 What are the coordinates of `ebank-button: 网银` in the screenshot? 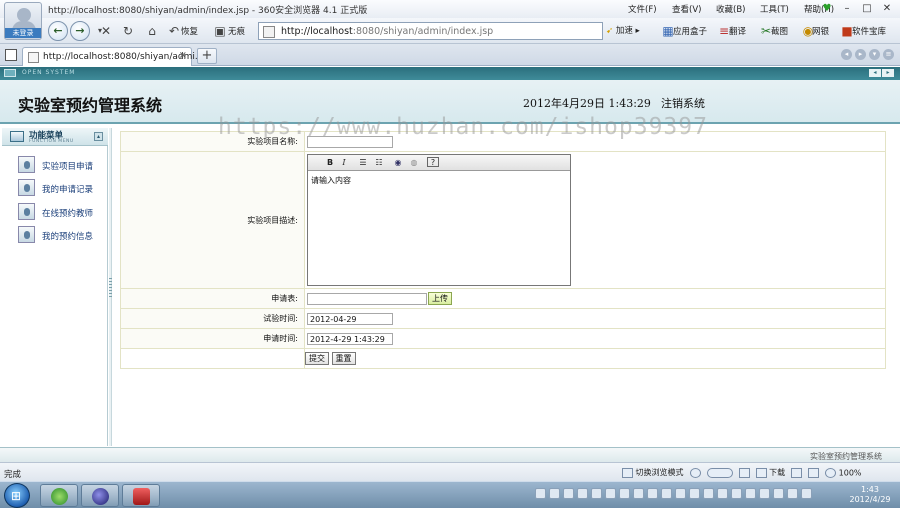 It's located at (820, 31).